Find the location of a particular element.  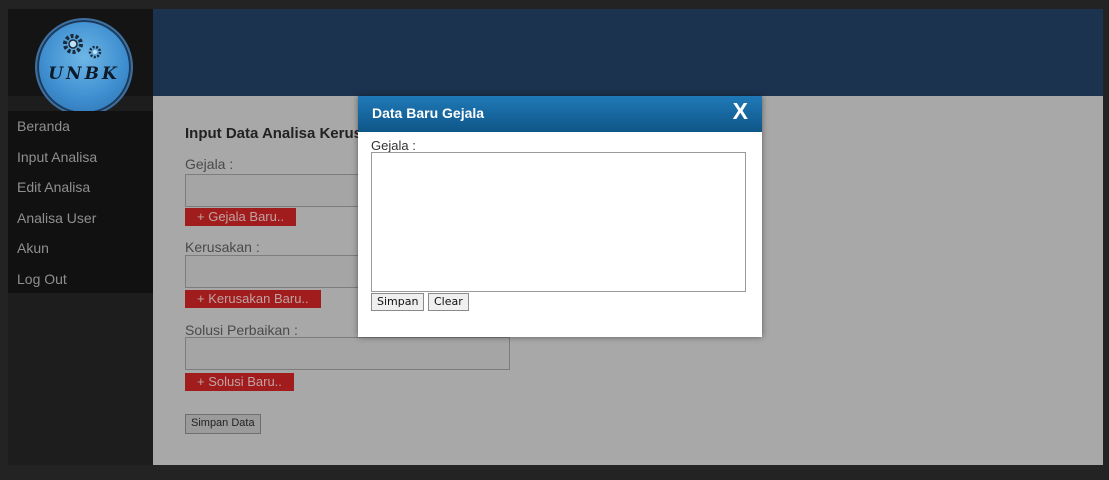

kerusakan-label: Kerusakan : is located at coordinates (222, 247).